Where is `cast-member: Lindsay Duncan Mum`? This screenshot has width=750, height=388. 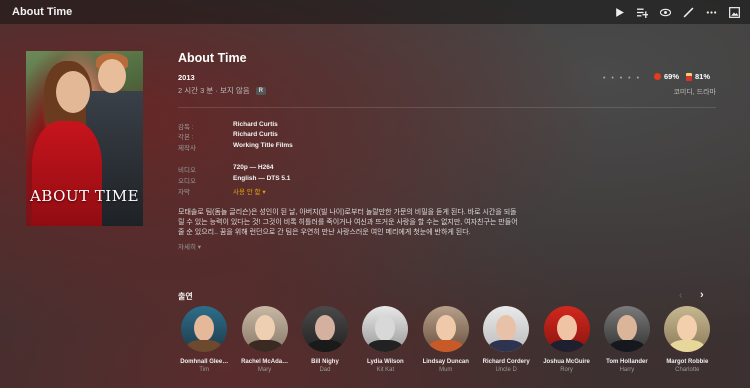
cast-member: Lindsay Duncan Mum is located at coordinates (446, 339).